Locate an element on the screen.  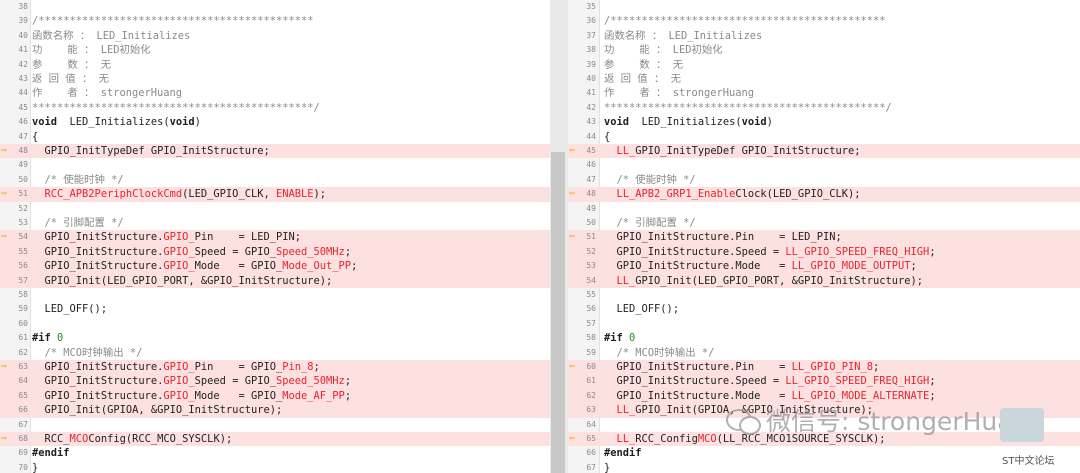
code-token: LED_OFF(); is located at coordinates (642, 309).